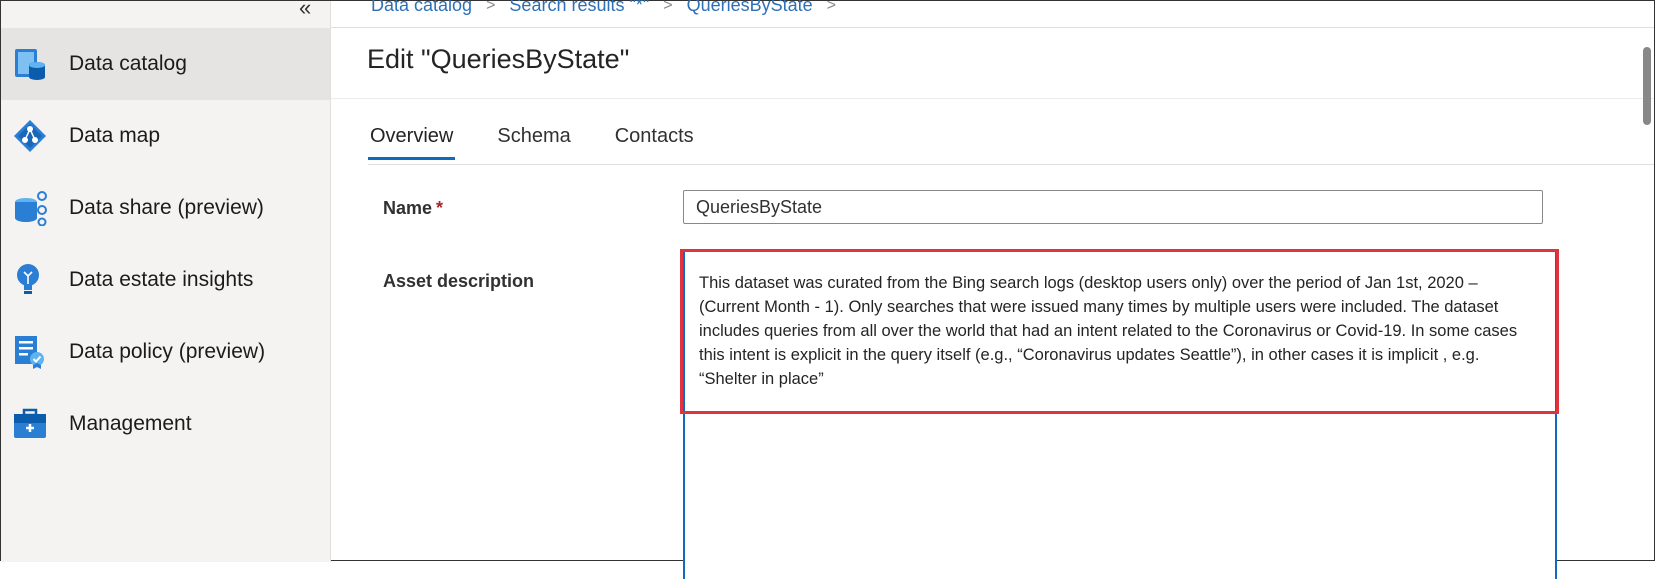 Image resolution: width=1655 pixels, height=579 pixels. I want to click on data-catalog-icon, so click(30, 64).